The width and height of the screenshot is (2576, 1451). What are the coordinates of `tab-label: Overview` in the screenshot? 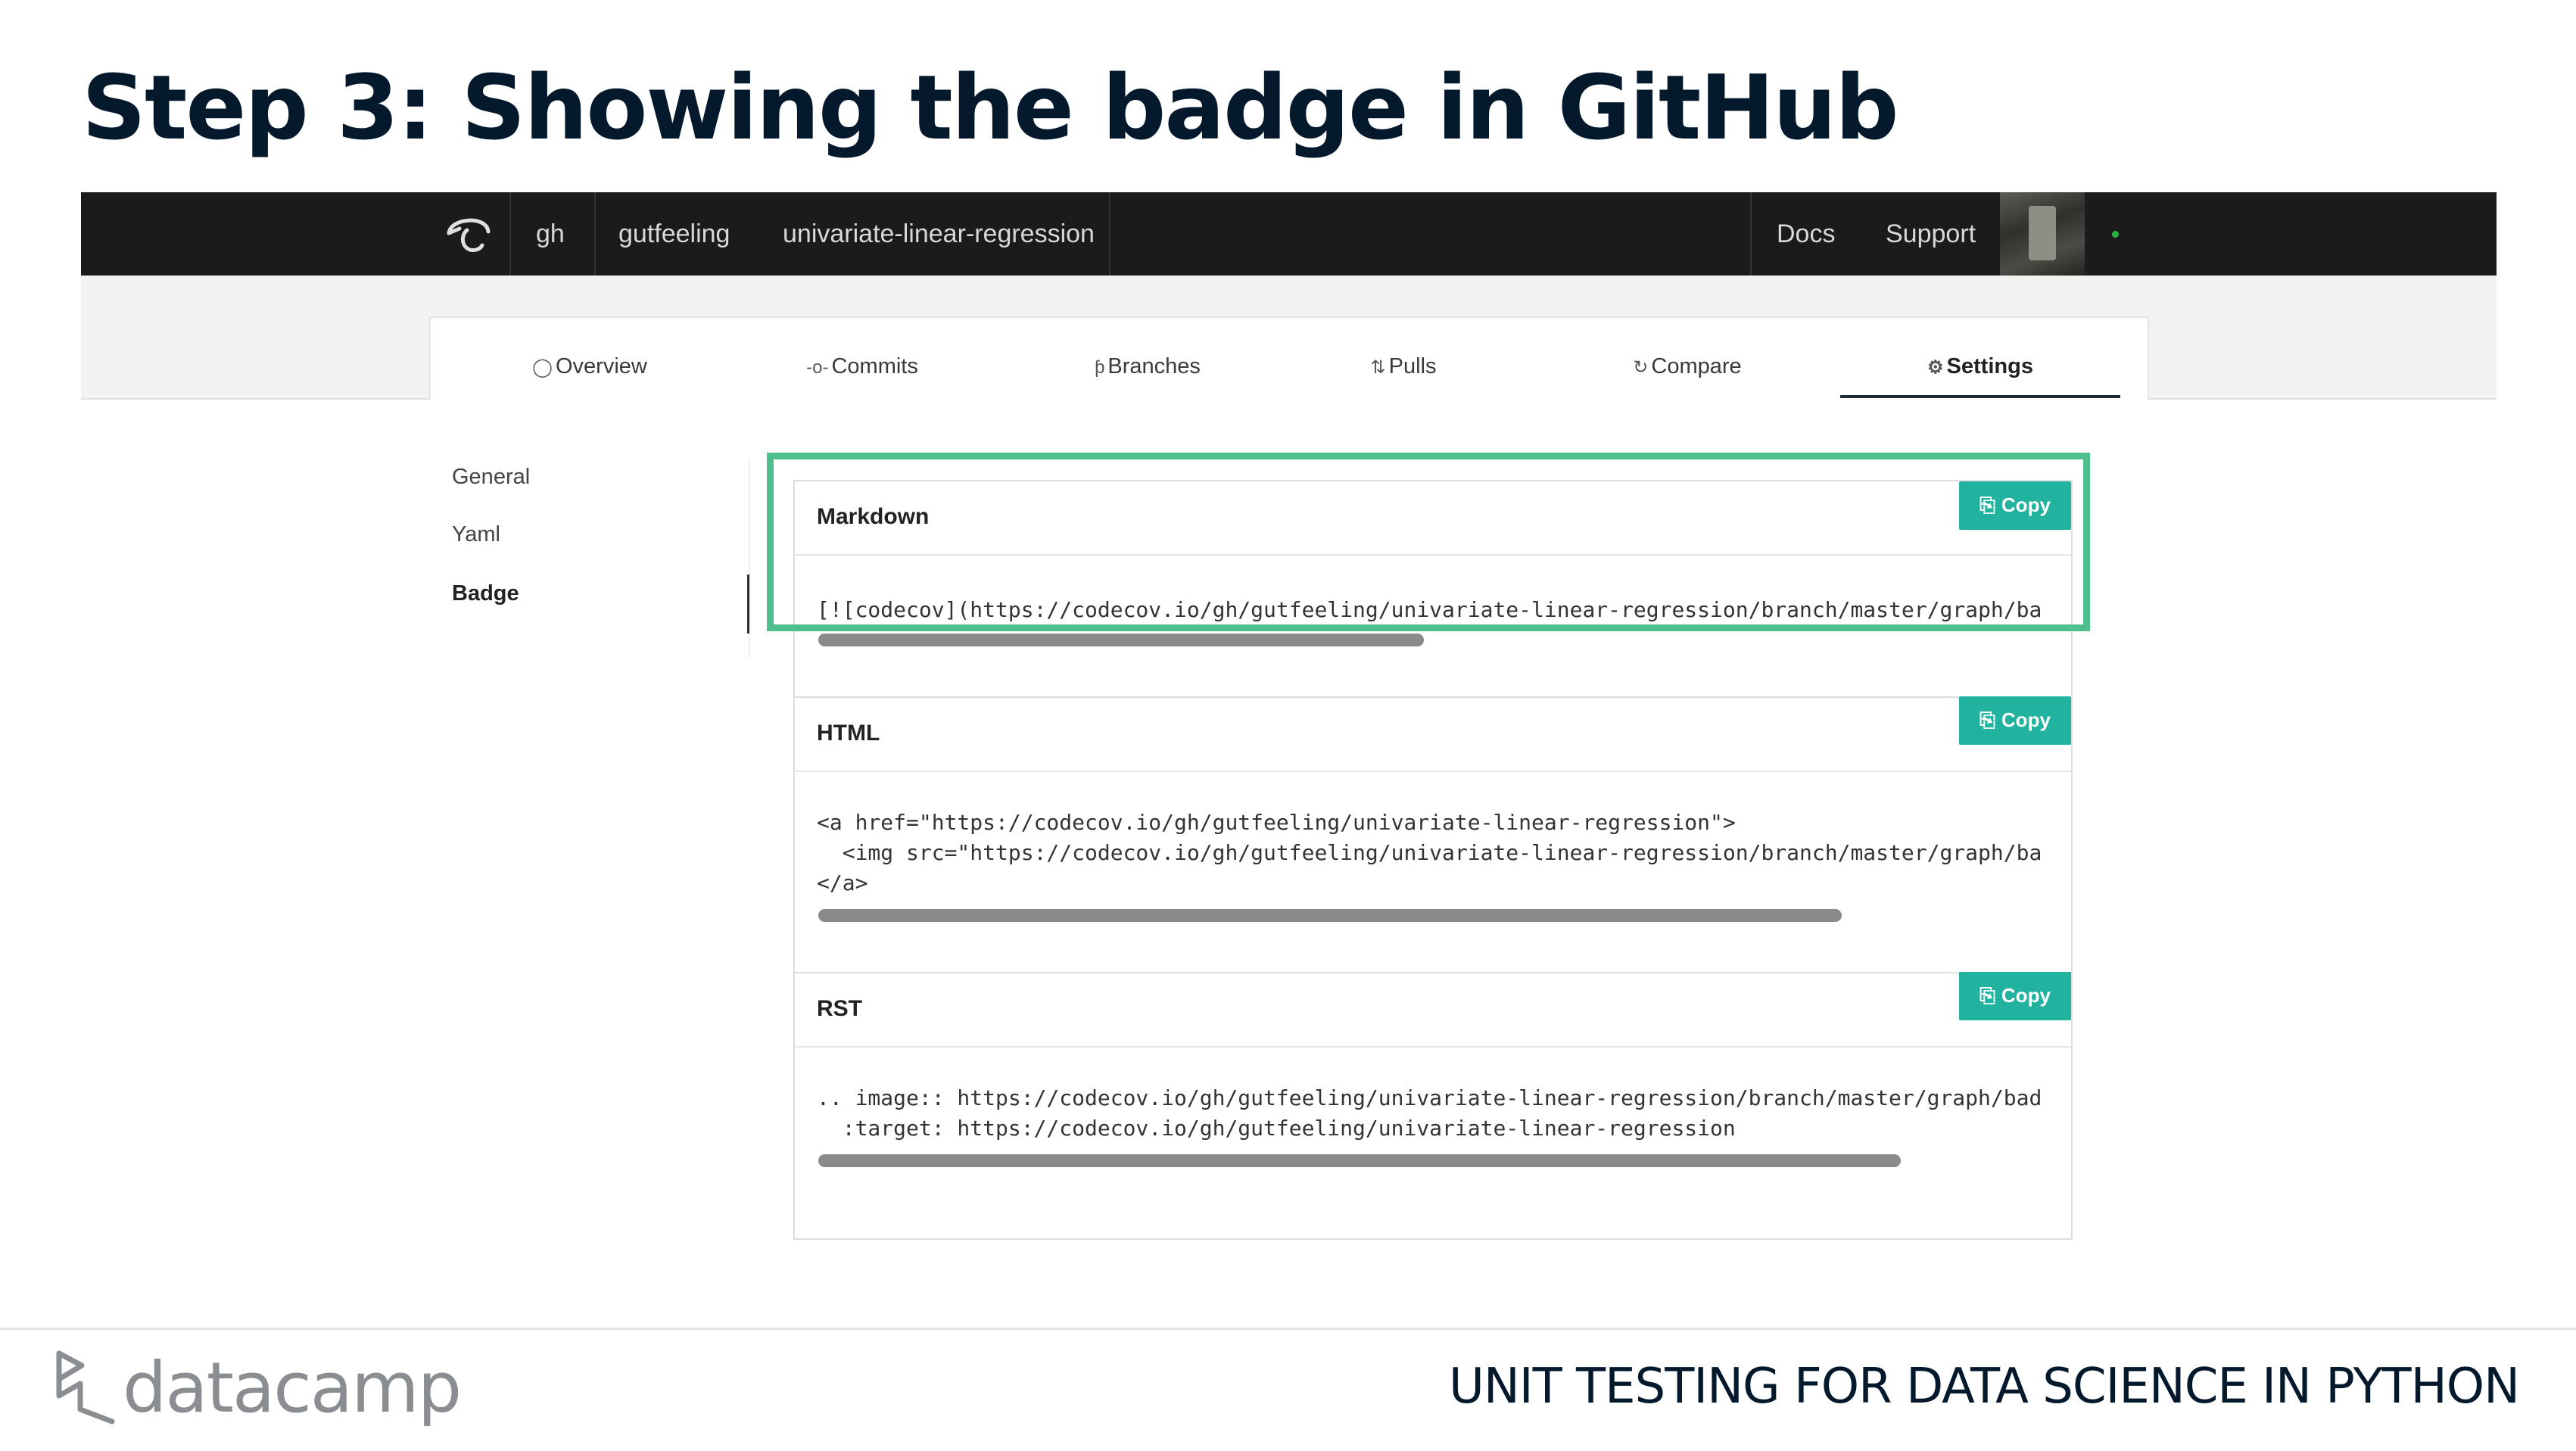 It's located at (601, 366).